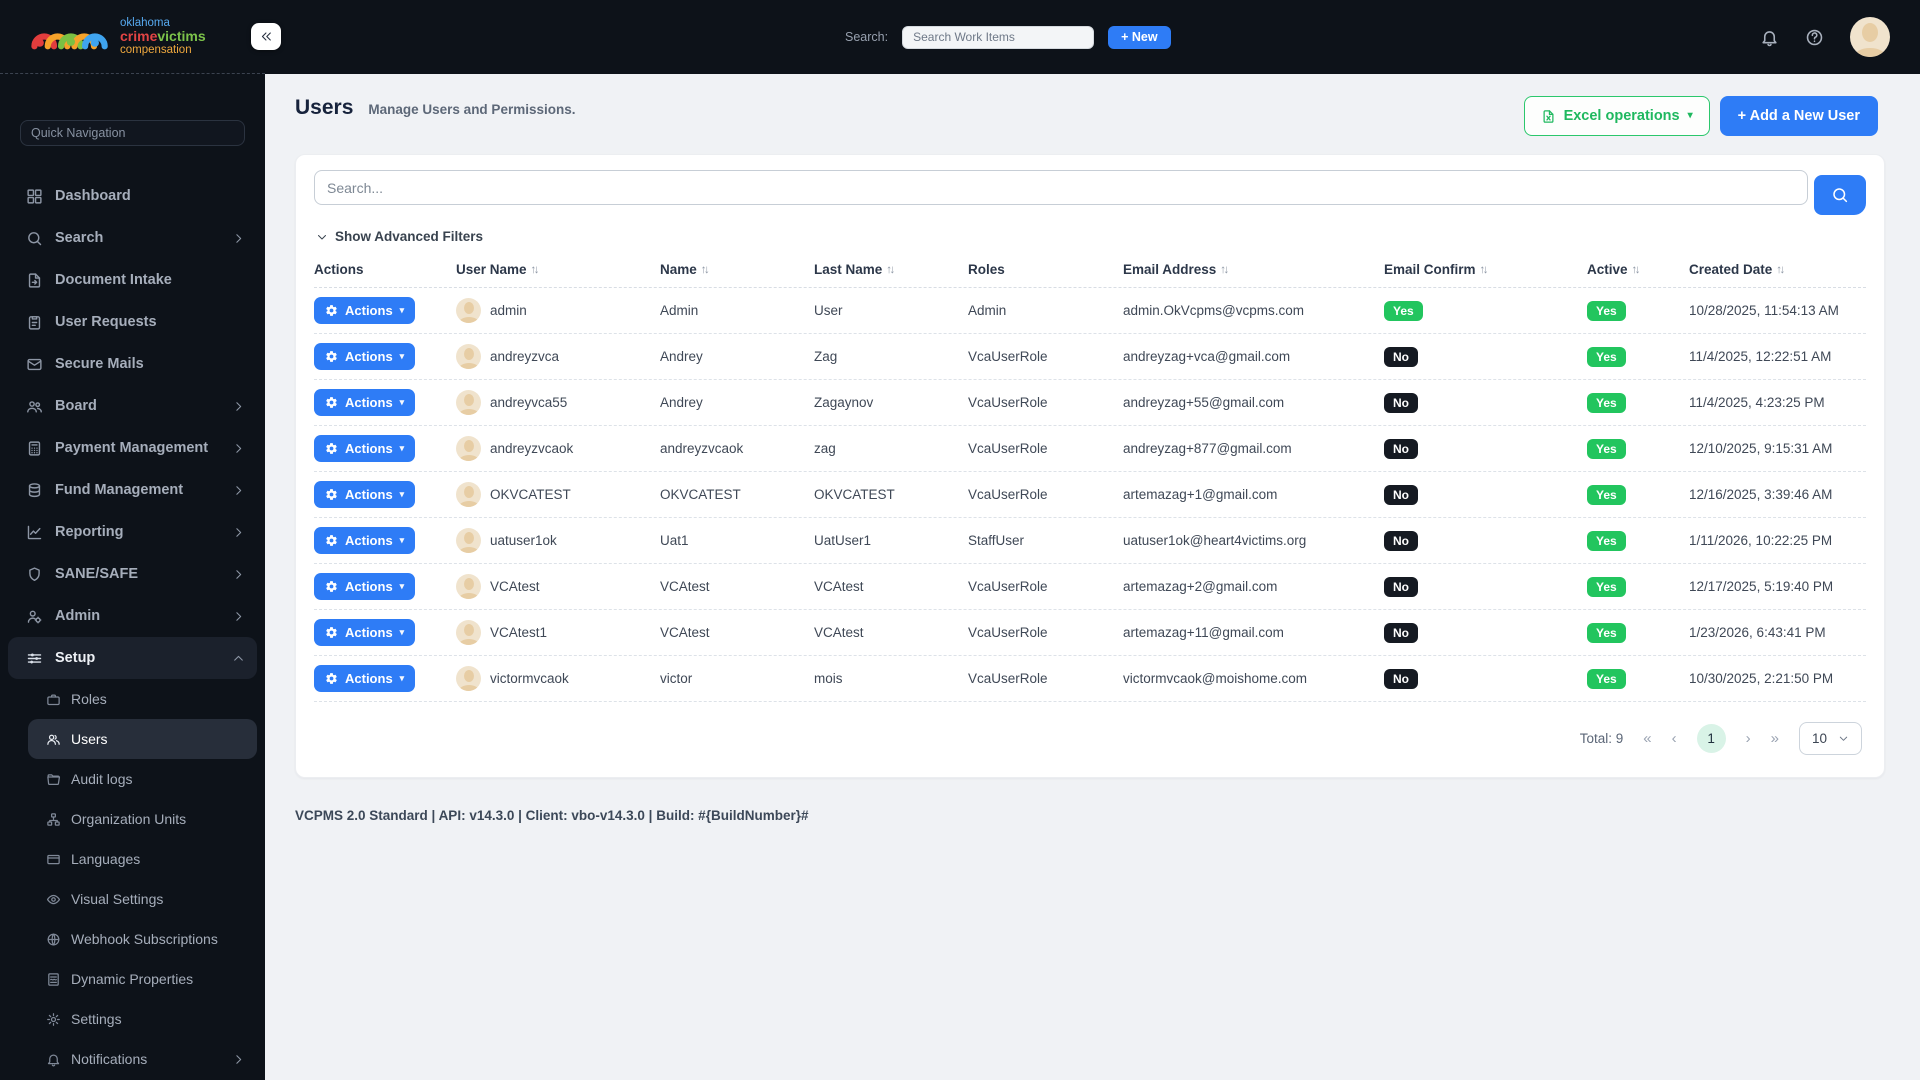 This screenshot has height=1080, width=1920. What do you see at coordinates (891, 269) in the screenshot?
I see `column-header-last-name: Last Name ↑↓` at bounding box center [891, 269].